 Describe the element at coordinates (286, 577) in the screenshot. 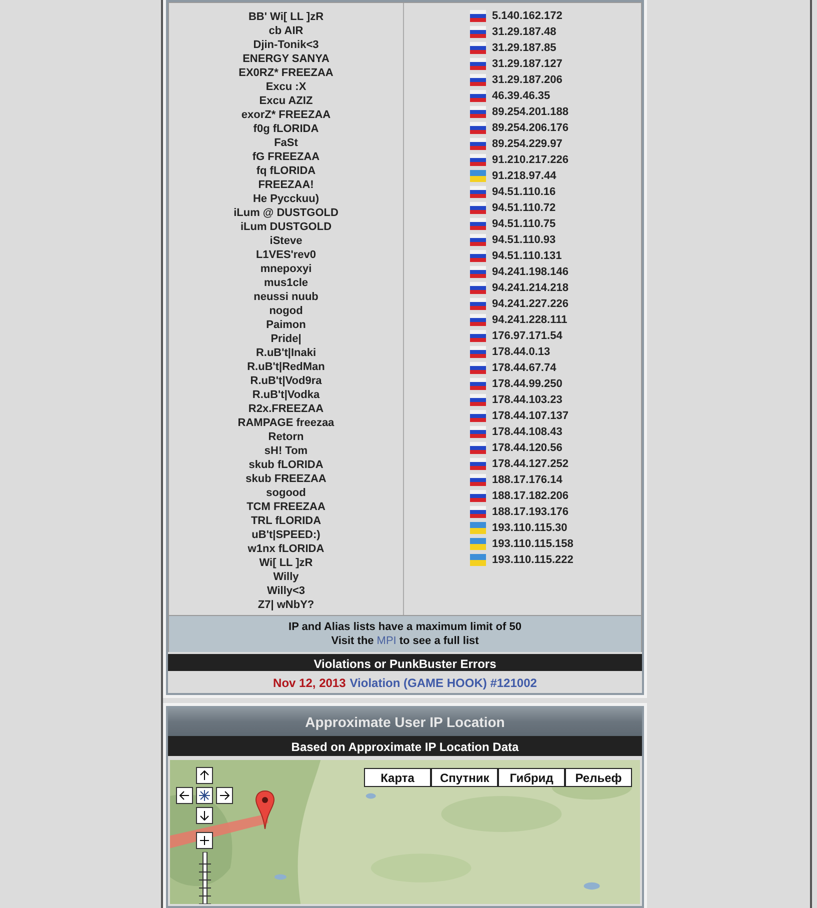

I see `alias-name: Willy` at that location.